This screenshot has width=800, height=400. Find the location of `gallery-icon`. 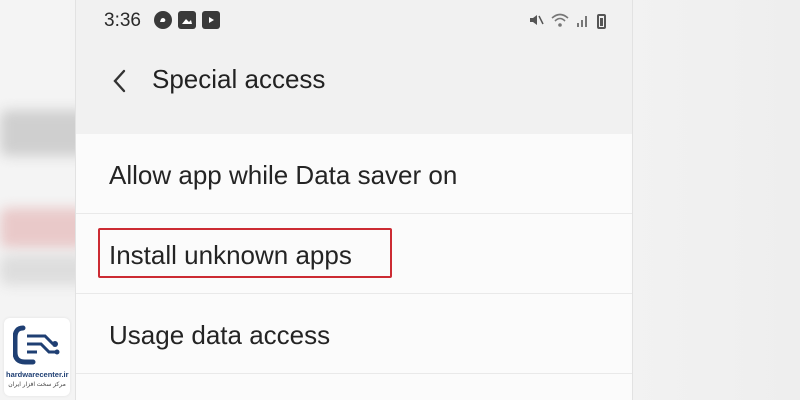

gallery-icon is located at coordinates (187, 20).